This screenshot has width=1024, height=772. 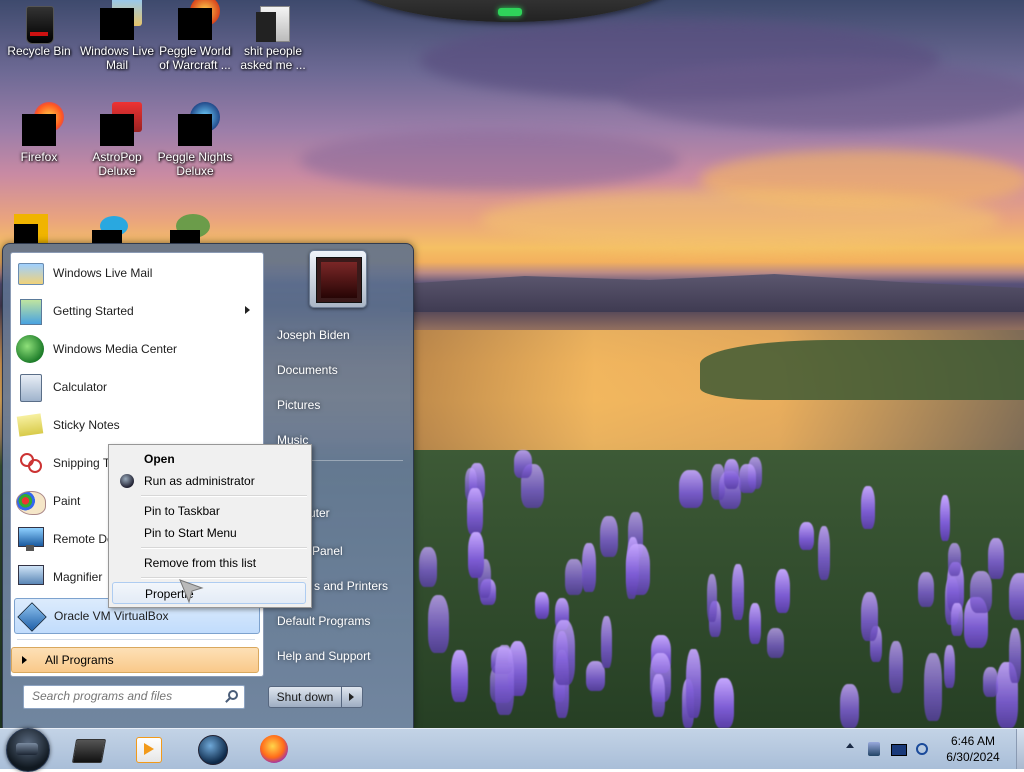 What do you see at coordinates (39, 133) in the screenshot?
I see `desktop-icon-firefox: Firefox` at bounding box center [39, 133].